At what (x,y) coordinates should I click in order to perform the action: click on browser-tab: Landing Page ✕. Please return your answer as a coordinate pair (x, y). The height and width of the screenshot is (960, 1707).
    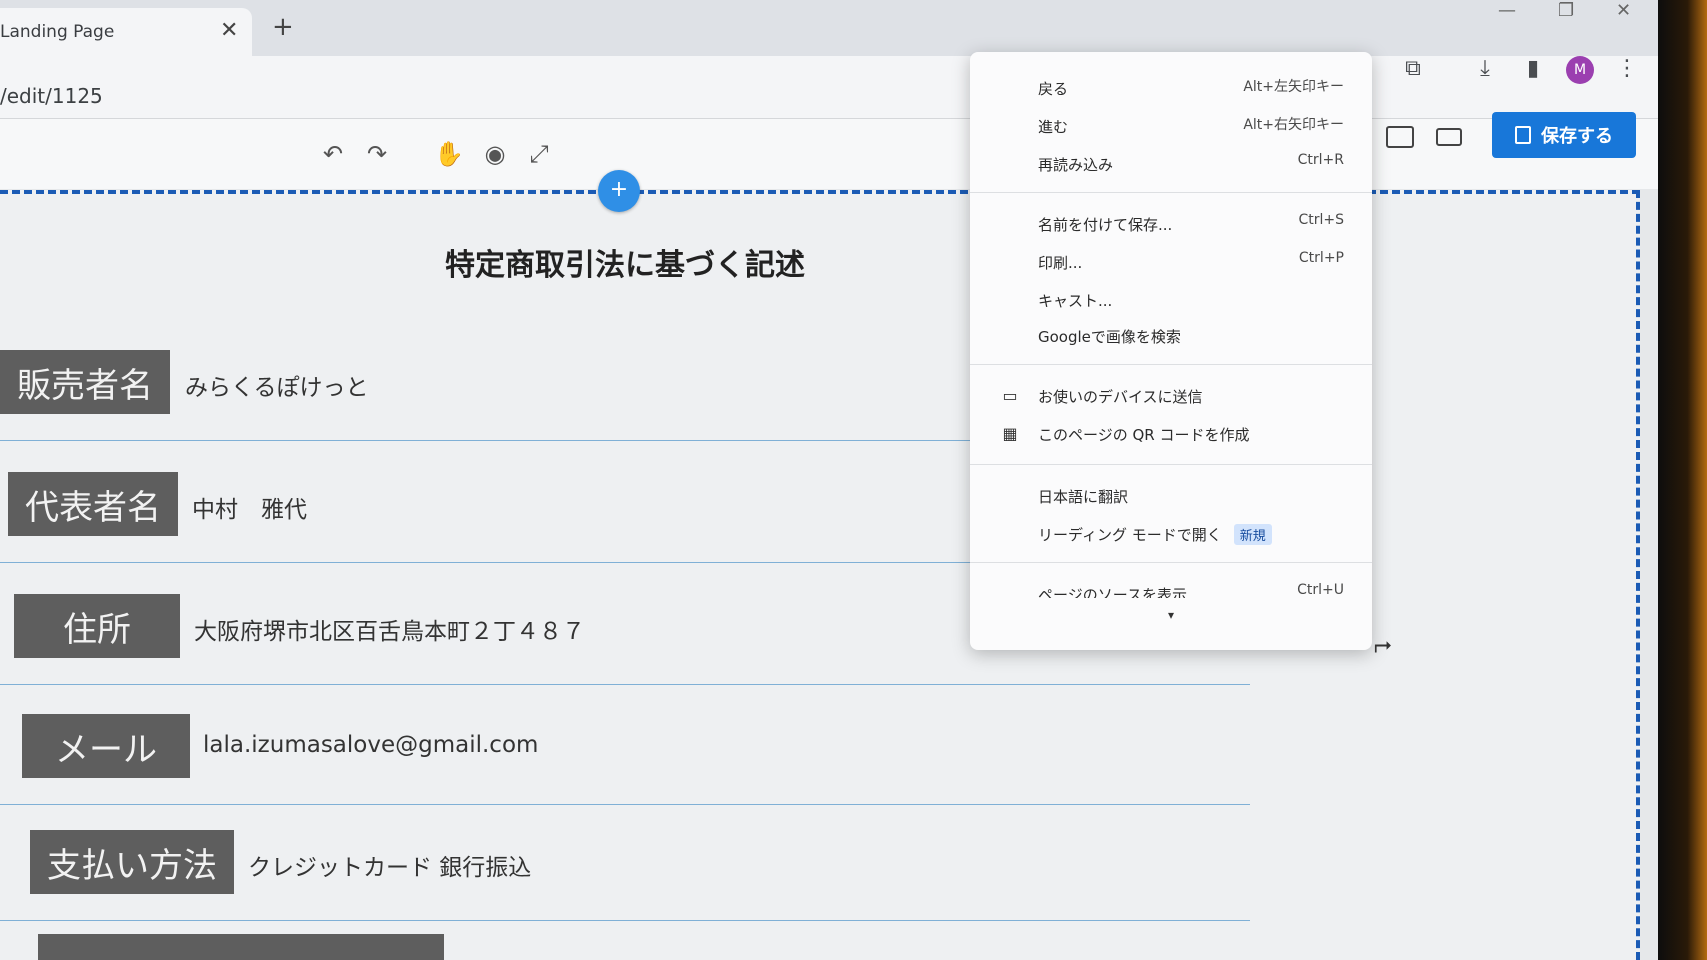
    Looking at the image, I should click on (126, 32).